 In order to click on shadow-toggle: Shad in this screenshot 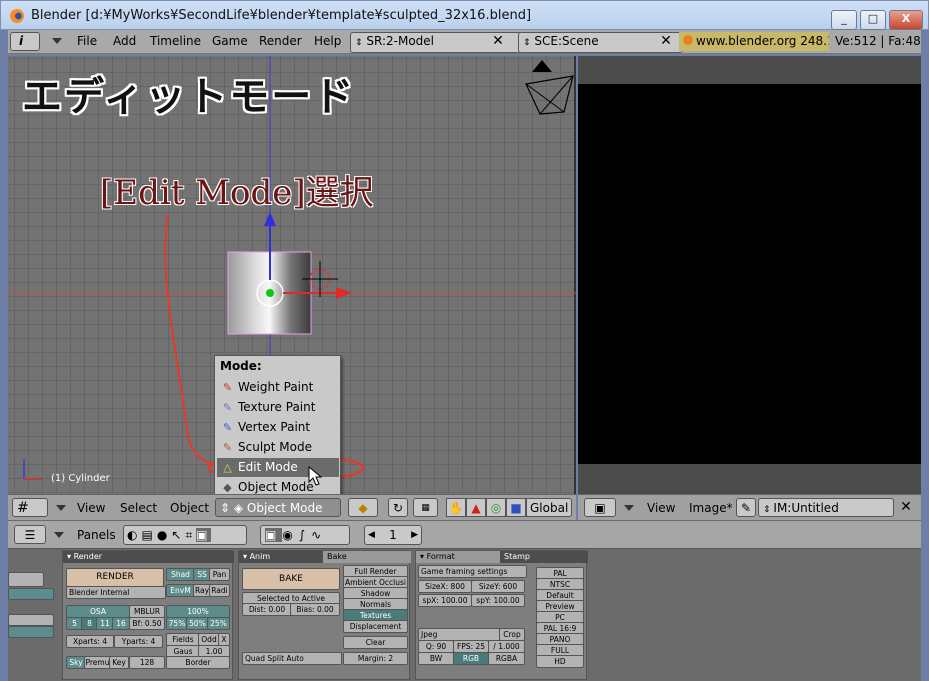, I will do `click(180, 574)`.